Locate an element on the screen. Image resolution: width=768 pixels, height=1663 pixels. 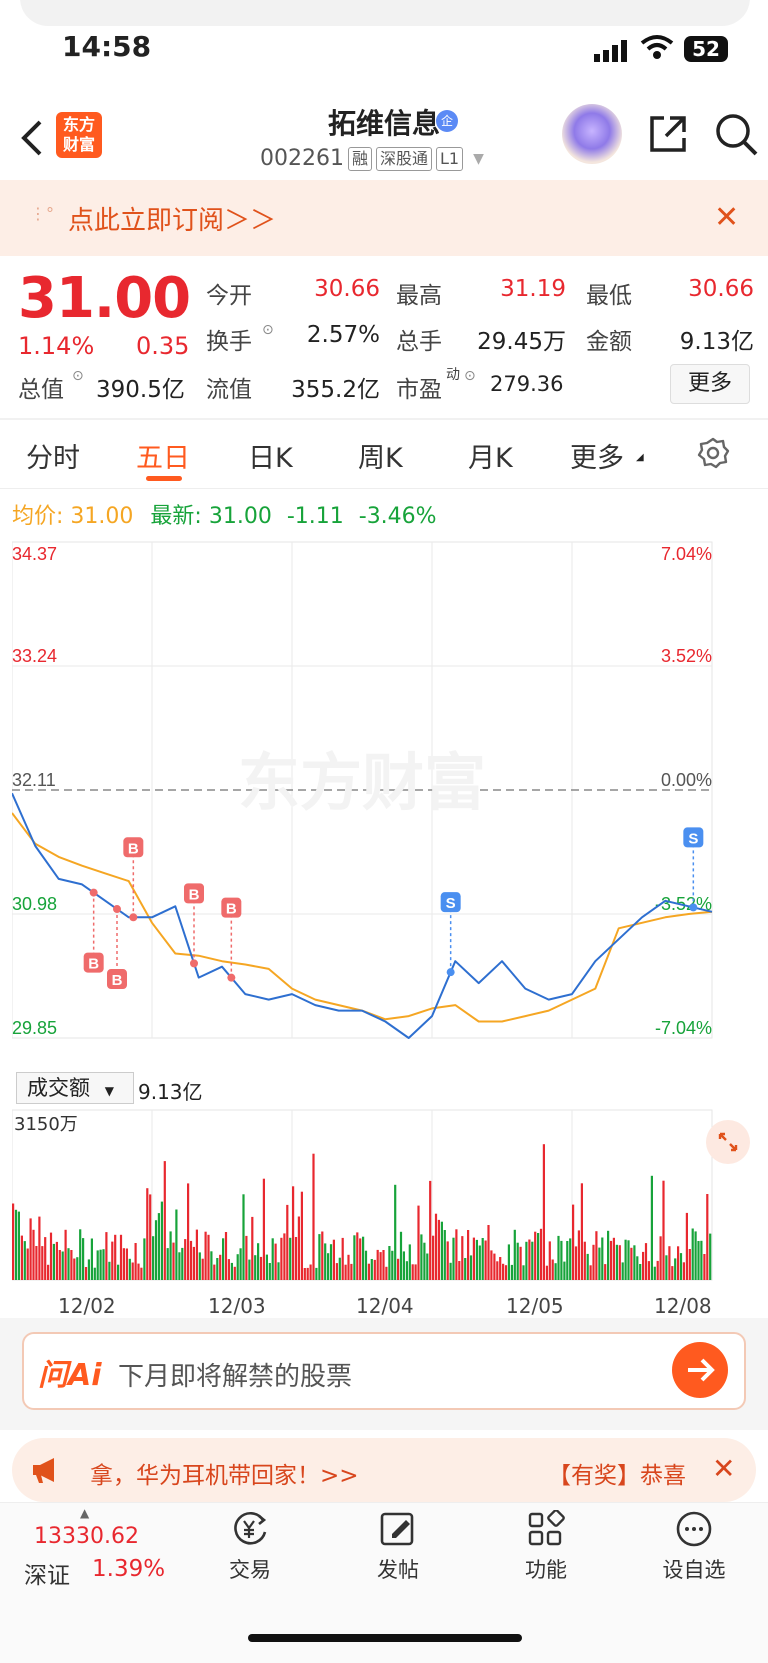
subscribe-link: 点此立即订阅＞＞ is located at coordinates (172, 218).